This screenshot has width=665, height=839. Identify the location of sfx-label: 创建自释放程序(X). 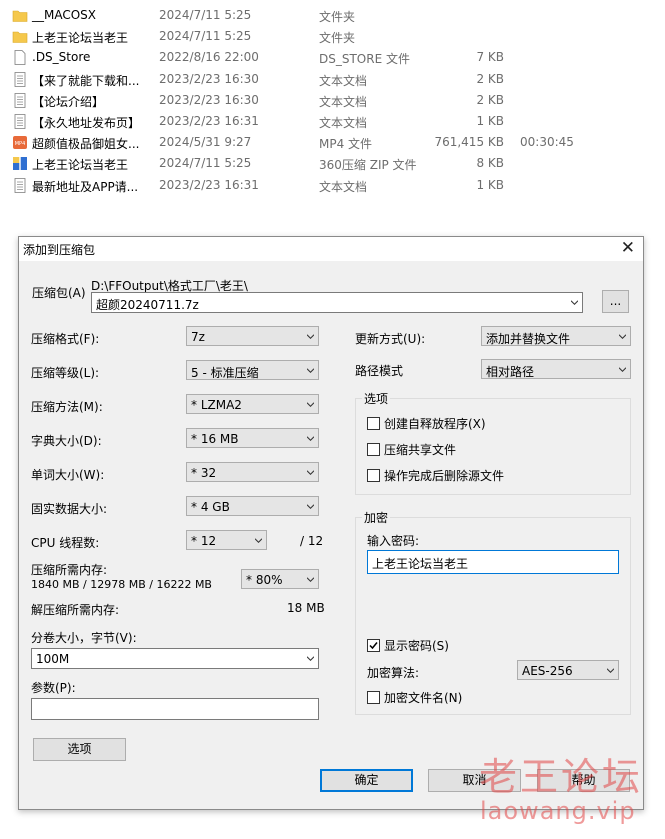
(435, 424).